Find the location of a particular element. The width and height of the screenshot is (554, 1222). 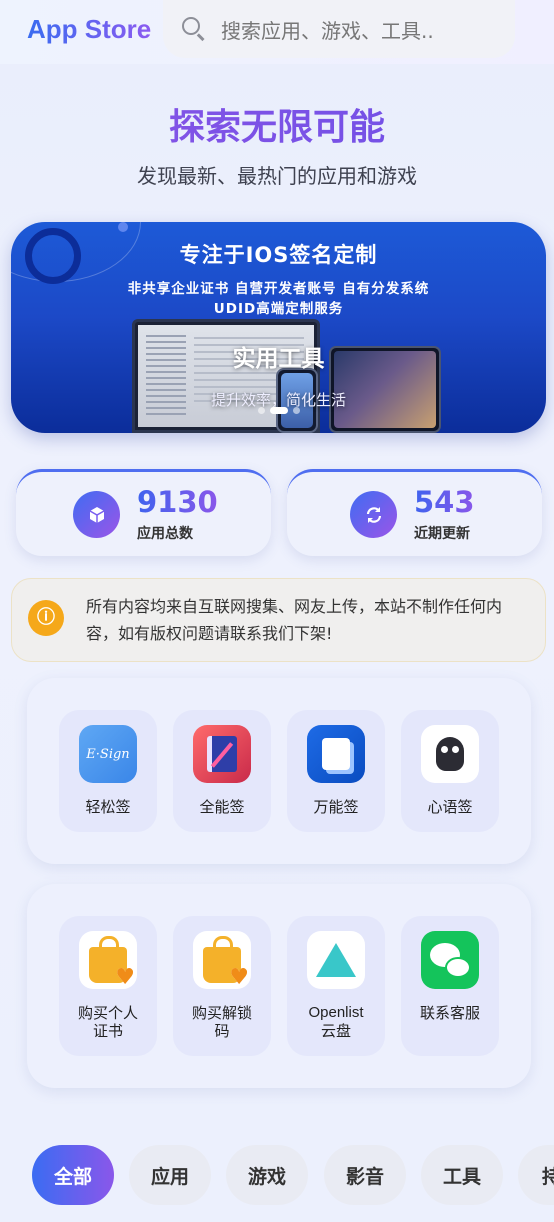

book-pen-app-icon is located at coordinates (222, 754).